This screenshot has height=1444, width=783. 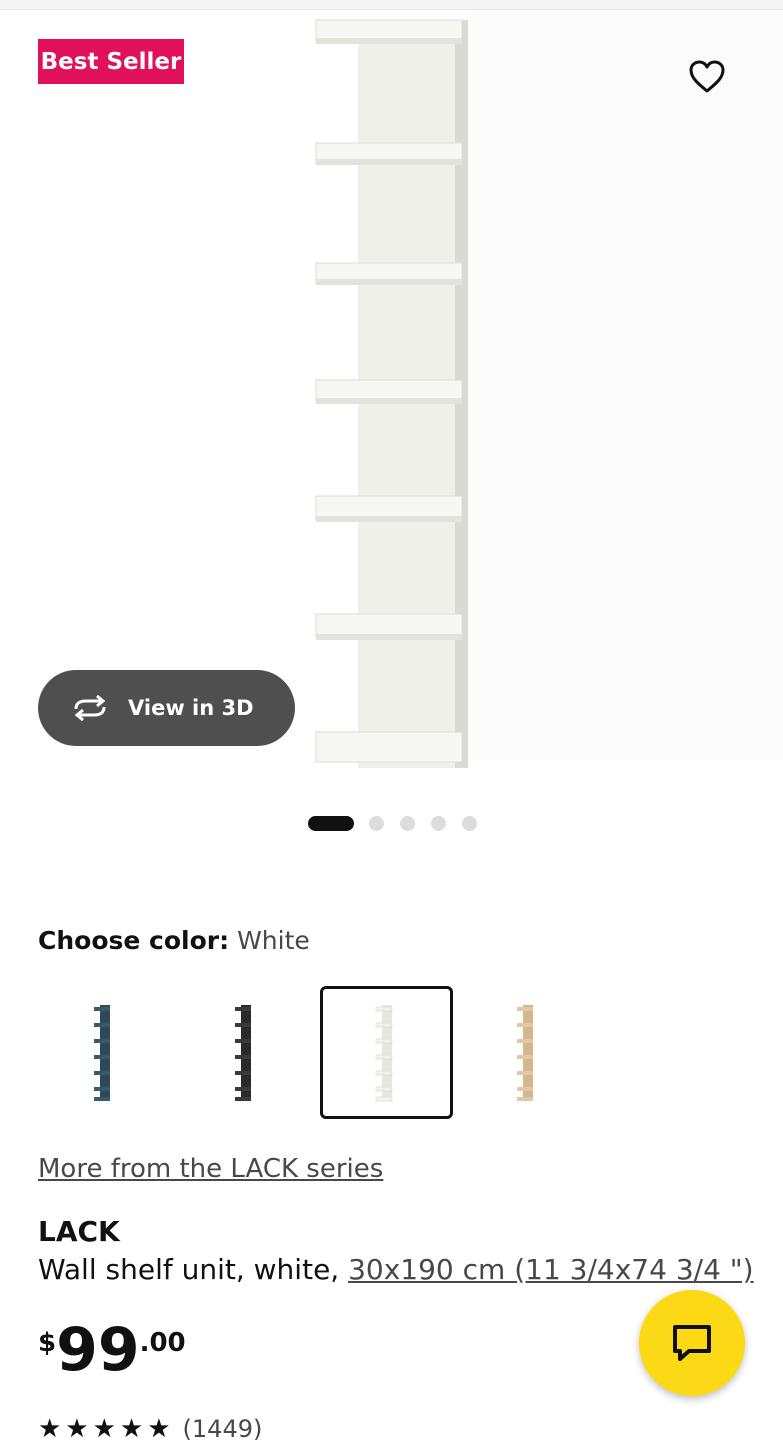 I want to click on color-chooser-label: Choose color: White, so click(x=174, y=940).